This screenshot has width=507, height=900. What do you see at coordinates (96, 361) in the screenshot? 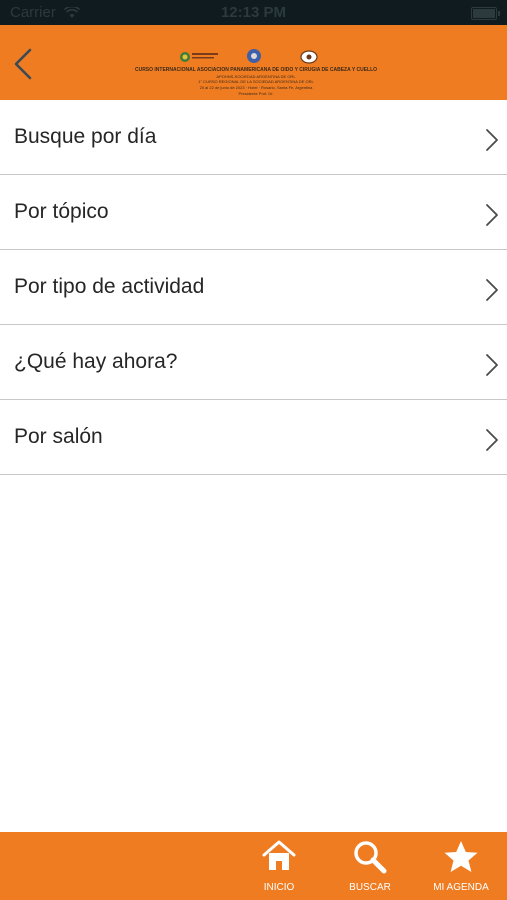
I see `menu-item-label: ¿Qué hay ahora?` at bounding box center [96, 361].